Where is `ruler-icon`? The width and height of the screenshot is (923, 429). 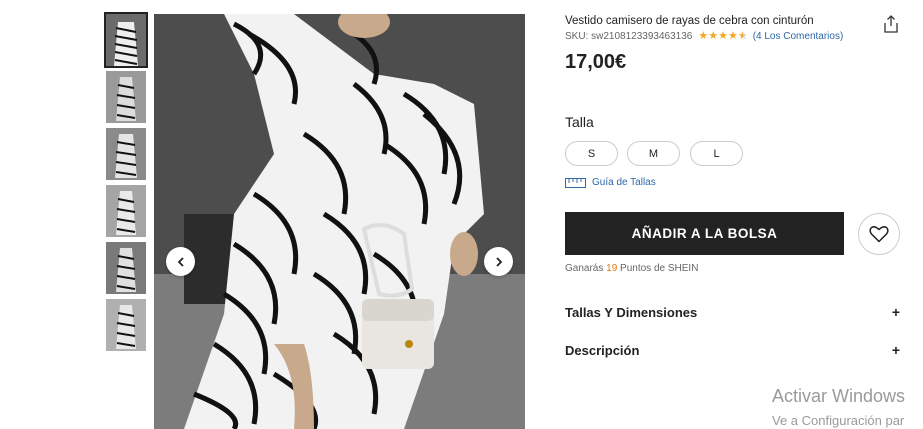
ruler-icon is located at coordinates (575, 182).